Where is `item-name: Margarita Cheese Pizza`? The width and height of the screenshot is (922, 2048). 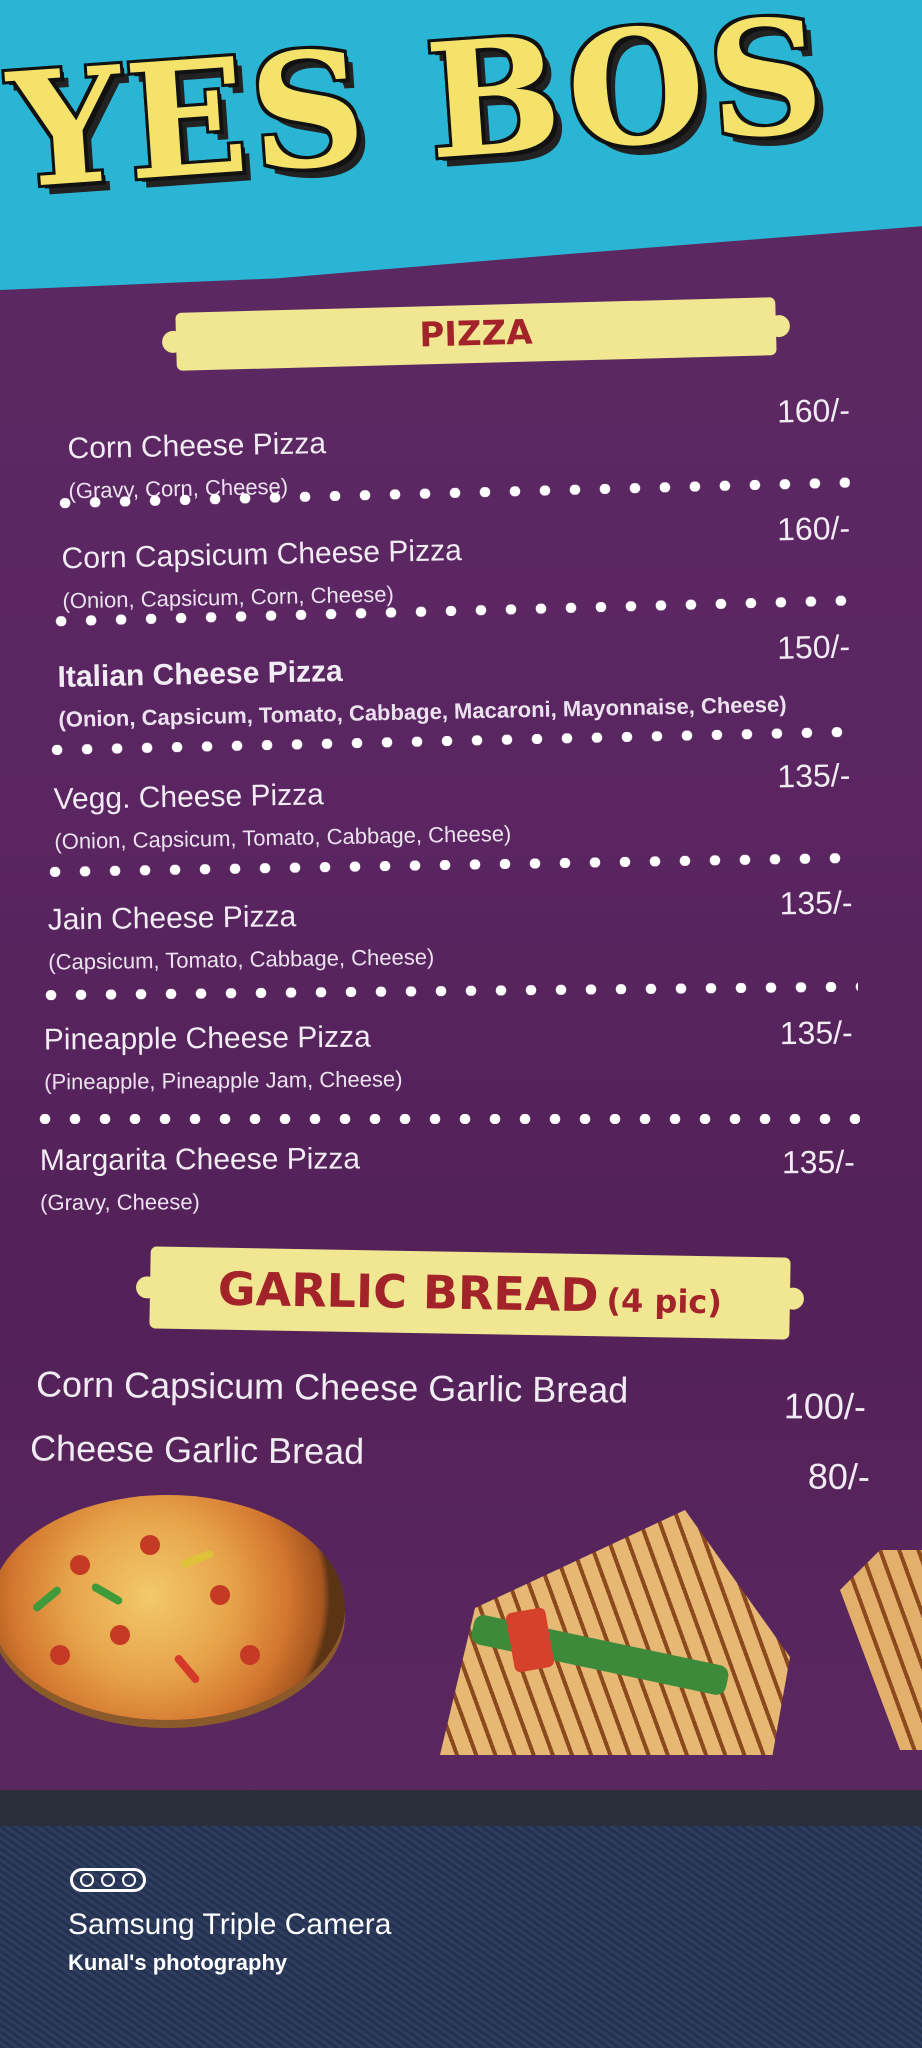 item-name: Margarita Cheese Pizza is located at coordinates (200, 1160).